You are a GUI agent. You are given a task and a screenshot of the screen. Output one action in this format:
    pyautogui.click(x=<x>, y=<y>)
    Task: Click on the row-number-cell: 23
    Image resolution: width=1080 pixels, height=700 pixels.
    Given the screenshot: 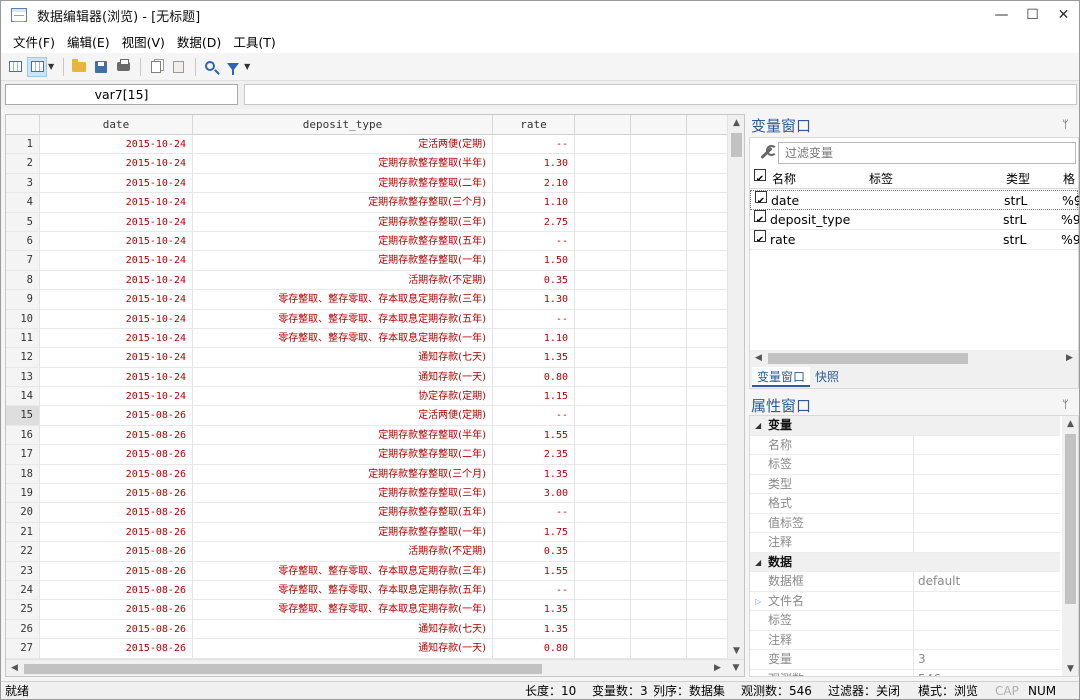 What is the action you would take?
    pyautogui.click(x=23, y=571)
    